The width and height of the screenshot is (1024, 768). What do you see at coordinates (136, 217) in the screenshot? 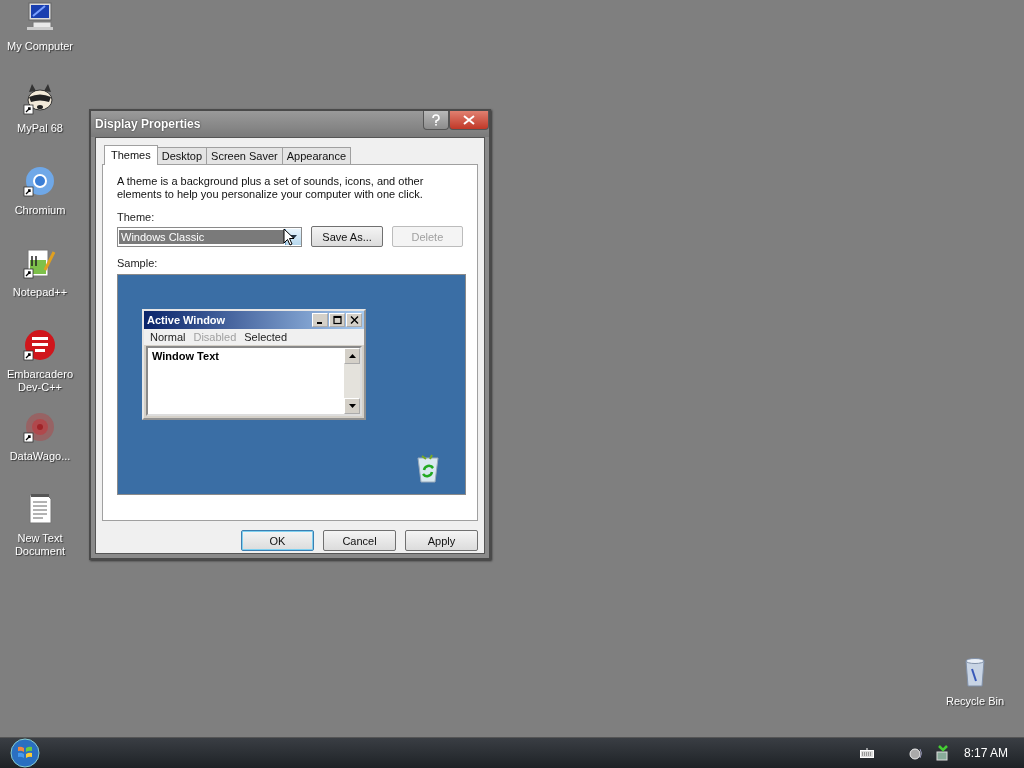
I see `field-label: Theme:` at bounding box center [136, 217].